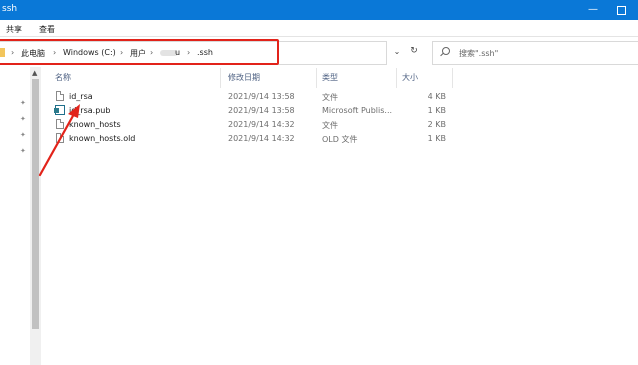  Describe the element at coordinates (57, 144) in the screenshot. I see `arrow-shaft` at that location.